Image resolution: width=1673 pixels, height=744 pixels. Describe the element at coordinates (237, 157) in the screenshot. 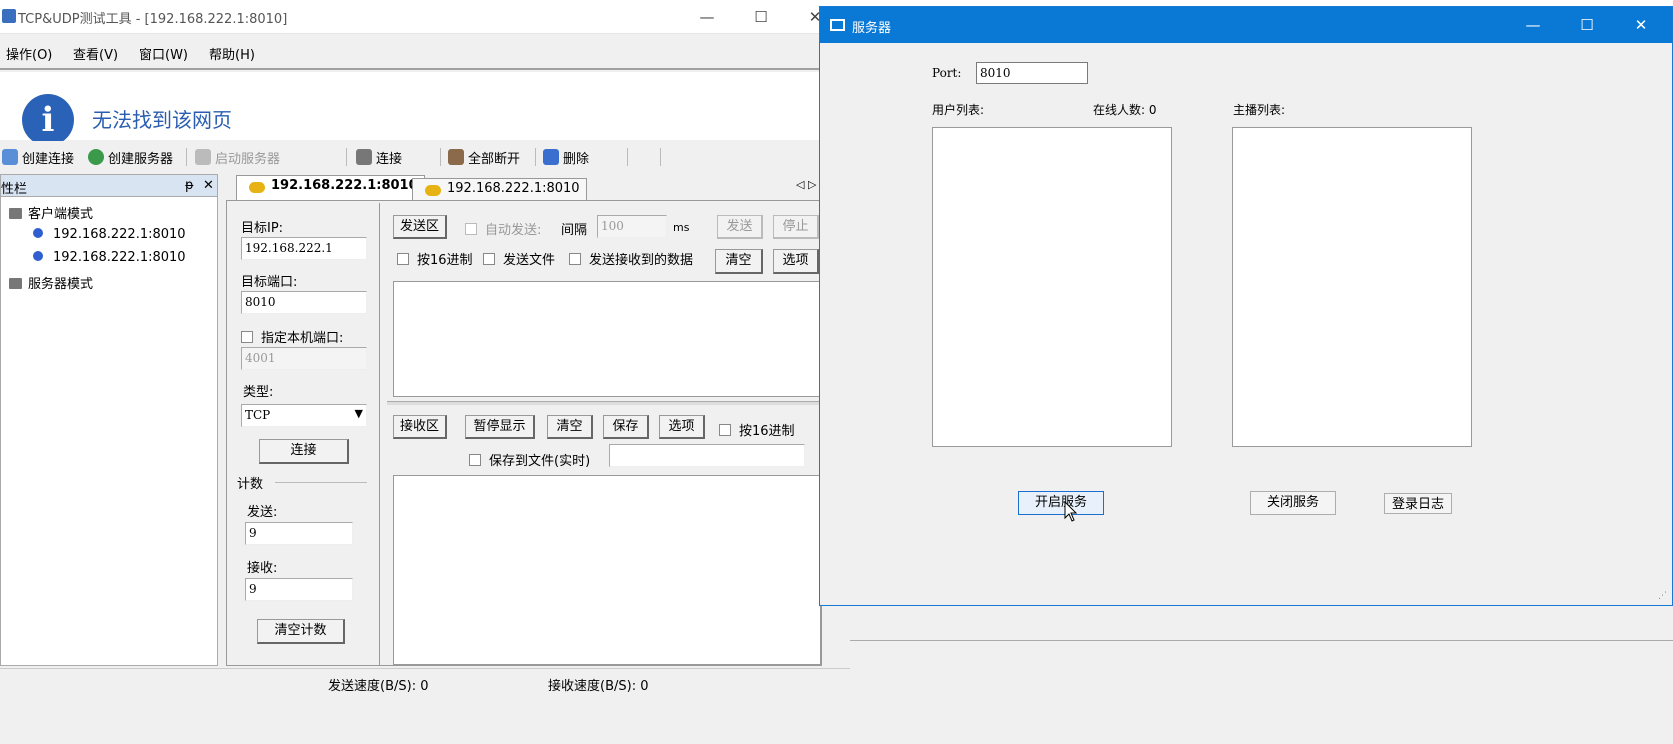

I see `start-server-button: 启动服务器` at that location.